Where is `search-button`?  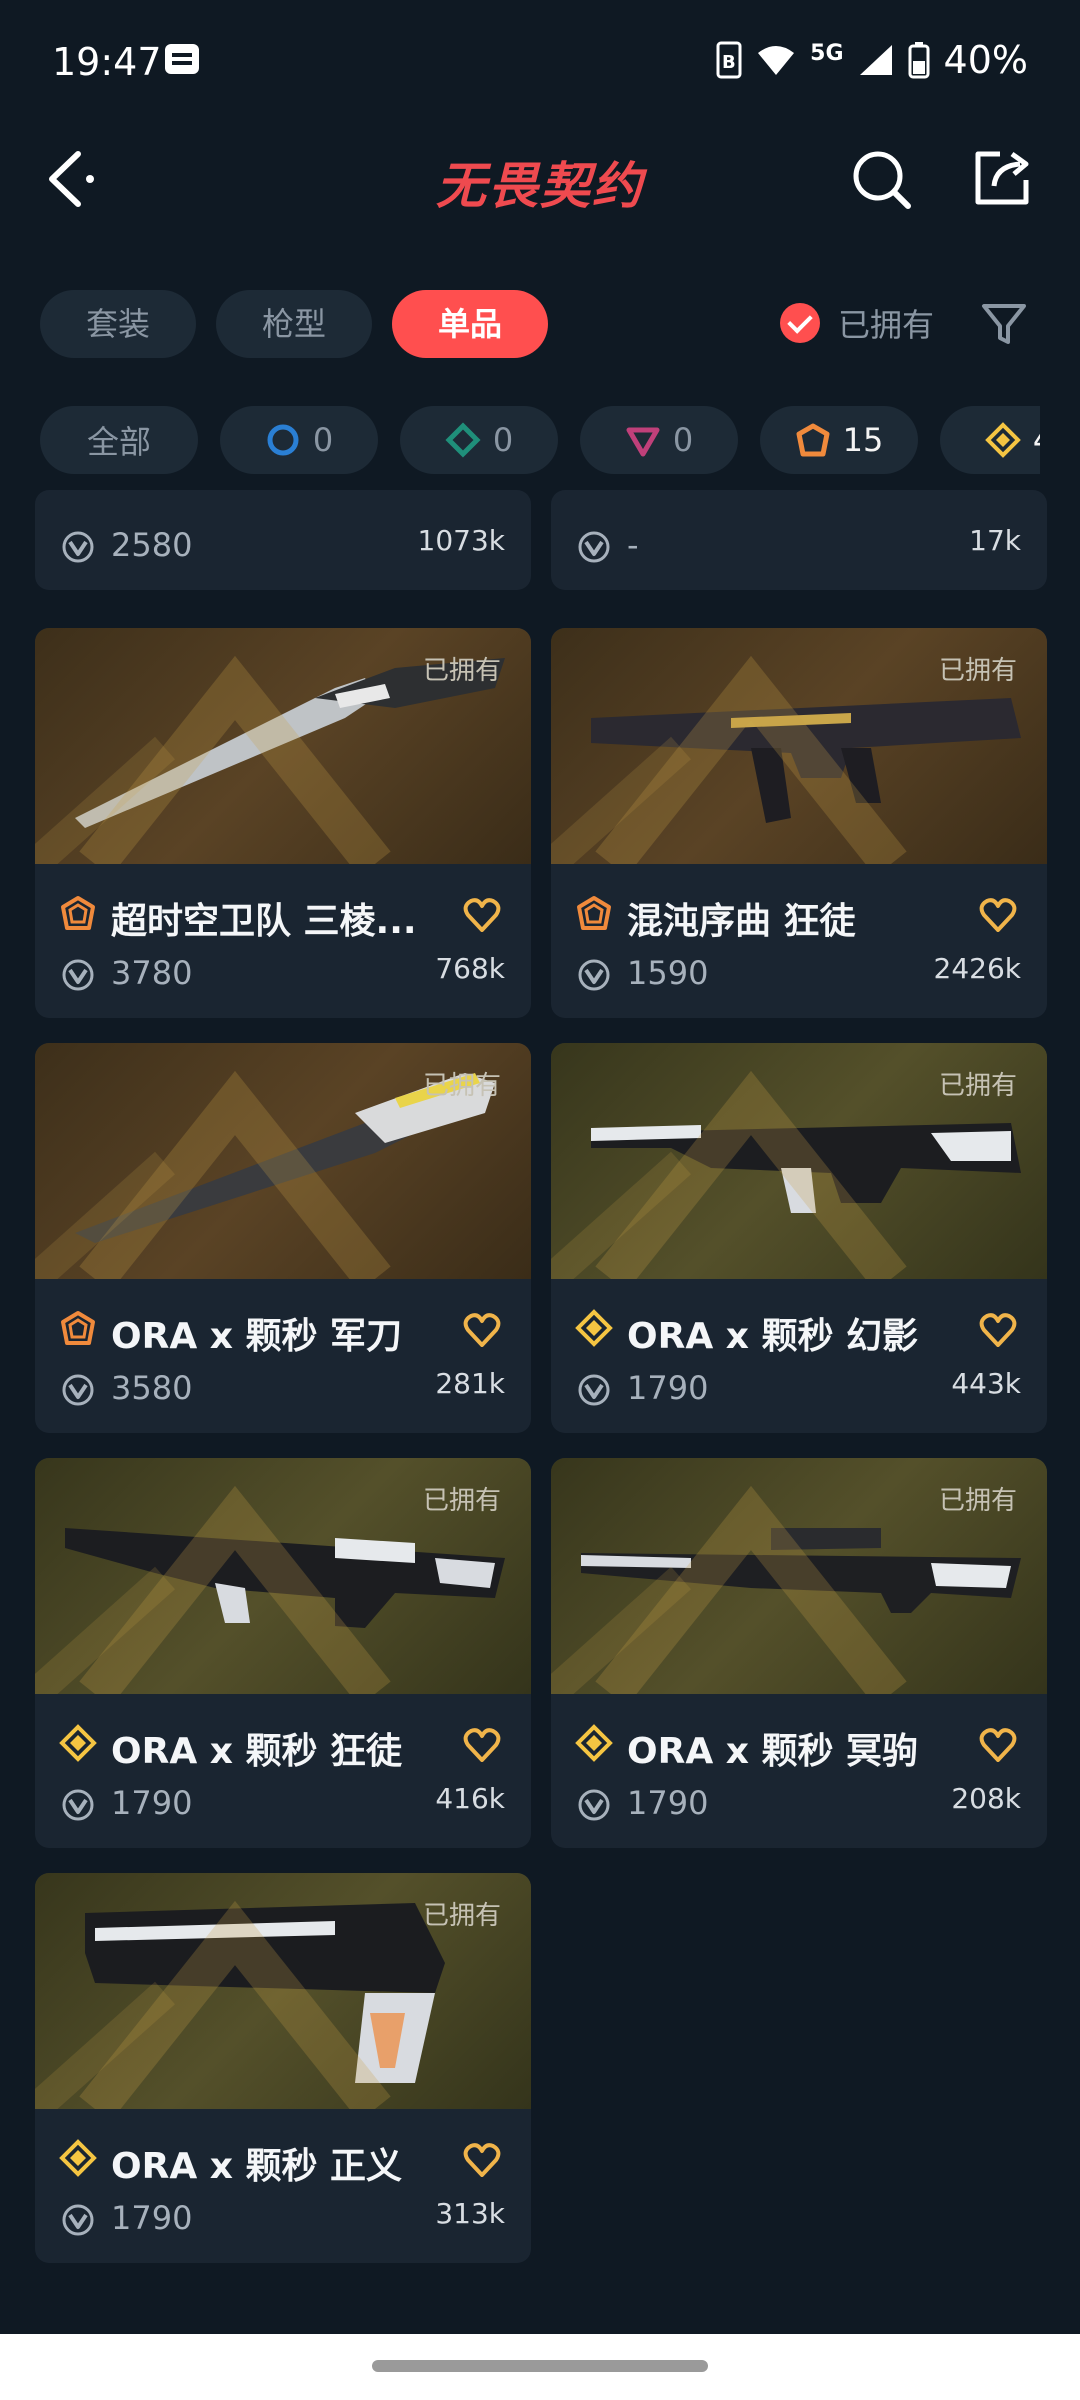 search-button is located at coordinates (882, 180).